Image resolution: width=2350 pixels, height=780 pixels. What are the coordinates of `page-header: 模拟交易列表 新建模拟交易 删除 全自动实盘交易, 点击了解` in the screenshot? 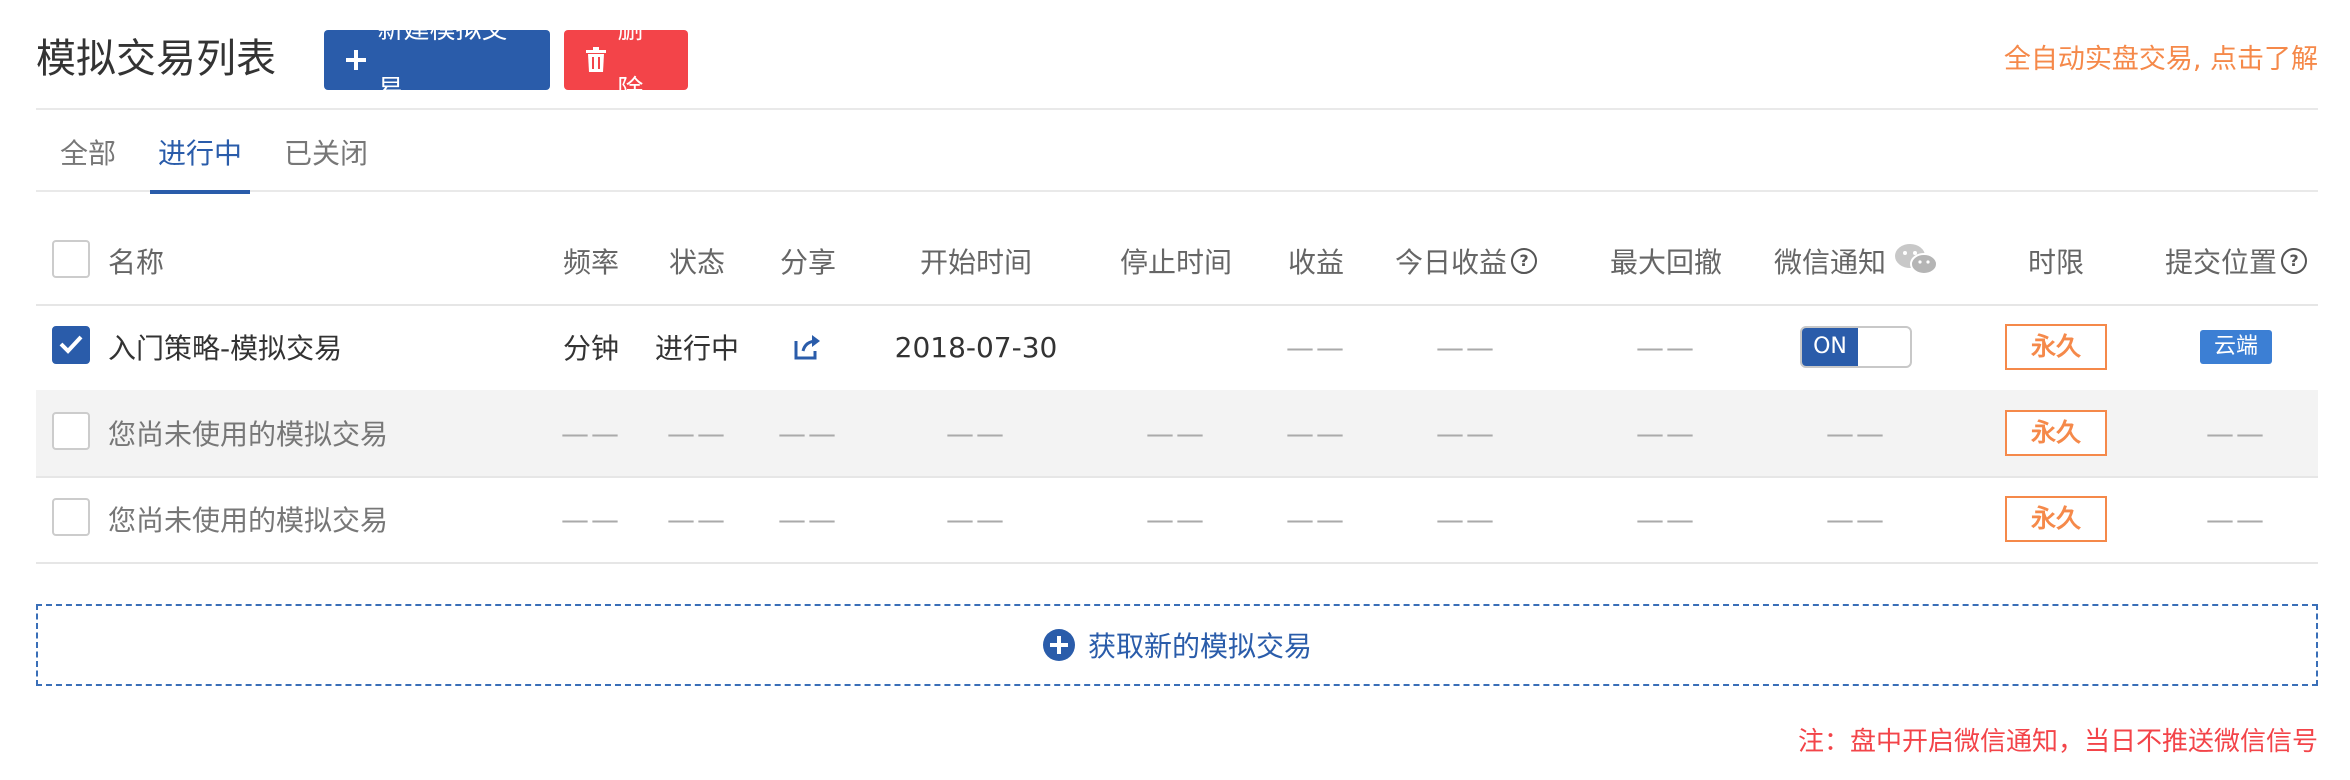 It's located at (1177, 55).